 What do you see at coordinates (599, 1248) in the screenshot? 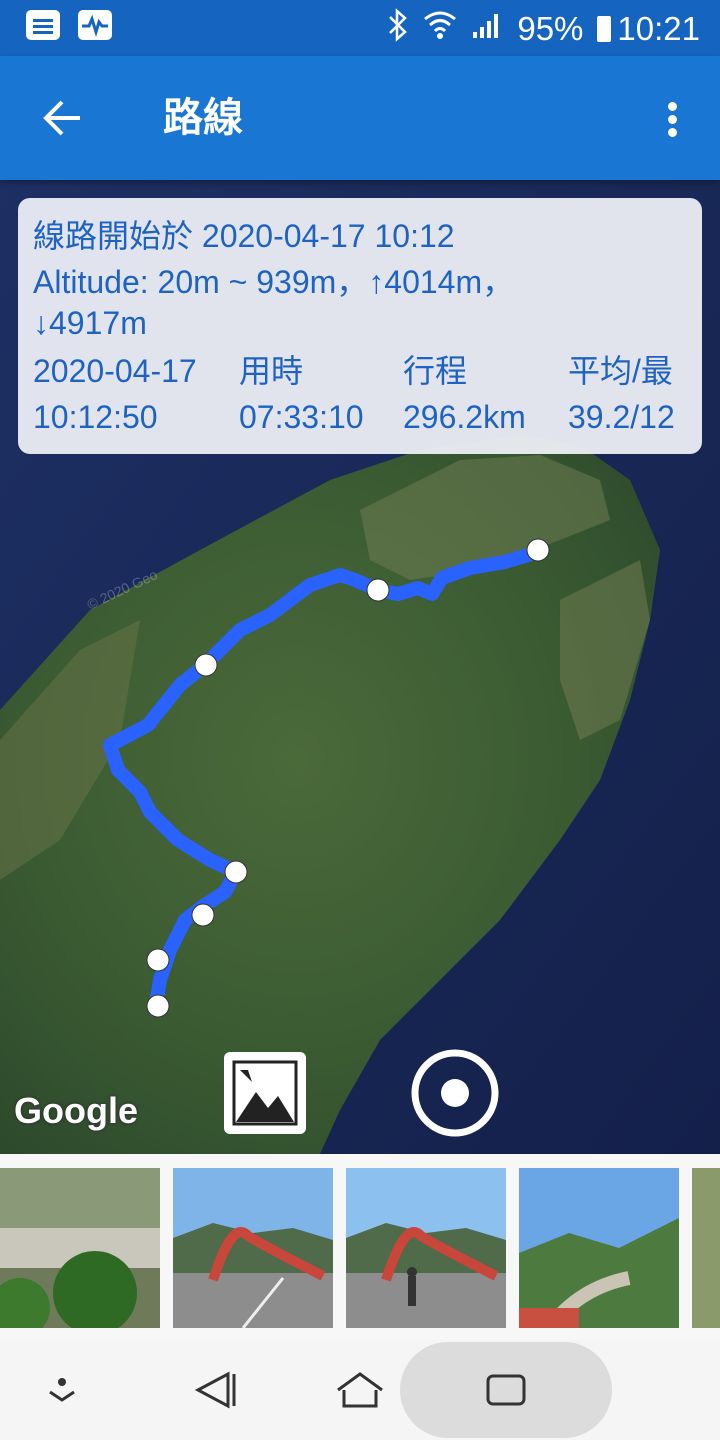
I see `river-valley-photo` at bounding box center [599, 1248].